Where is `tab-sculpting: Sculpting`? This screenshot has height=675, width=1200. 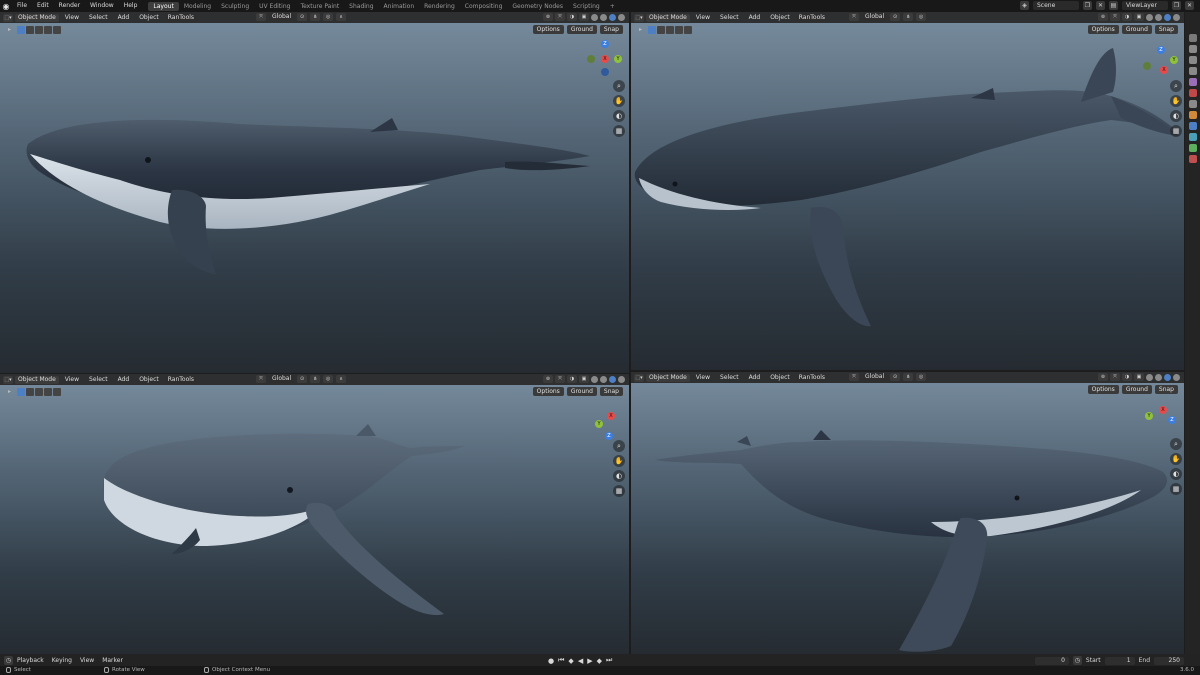
tab-sculpting: Sculpting is located at coordinates (235, 6).